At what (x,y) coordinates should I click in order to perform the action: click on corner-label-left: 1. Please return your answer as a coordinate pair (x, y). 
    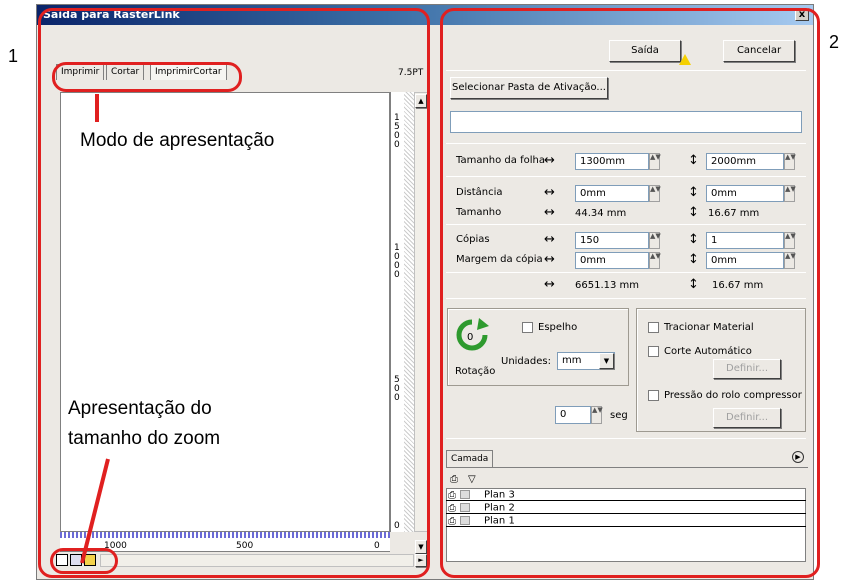
    Looking at the image, I should click on (13, 56).